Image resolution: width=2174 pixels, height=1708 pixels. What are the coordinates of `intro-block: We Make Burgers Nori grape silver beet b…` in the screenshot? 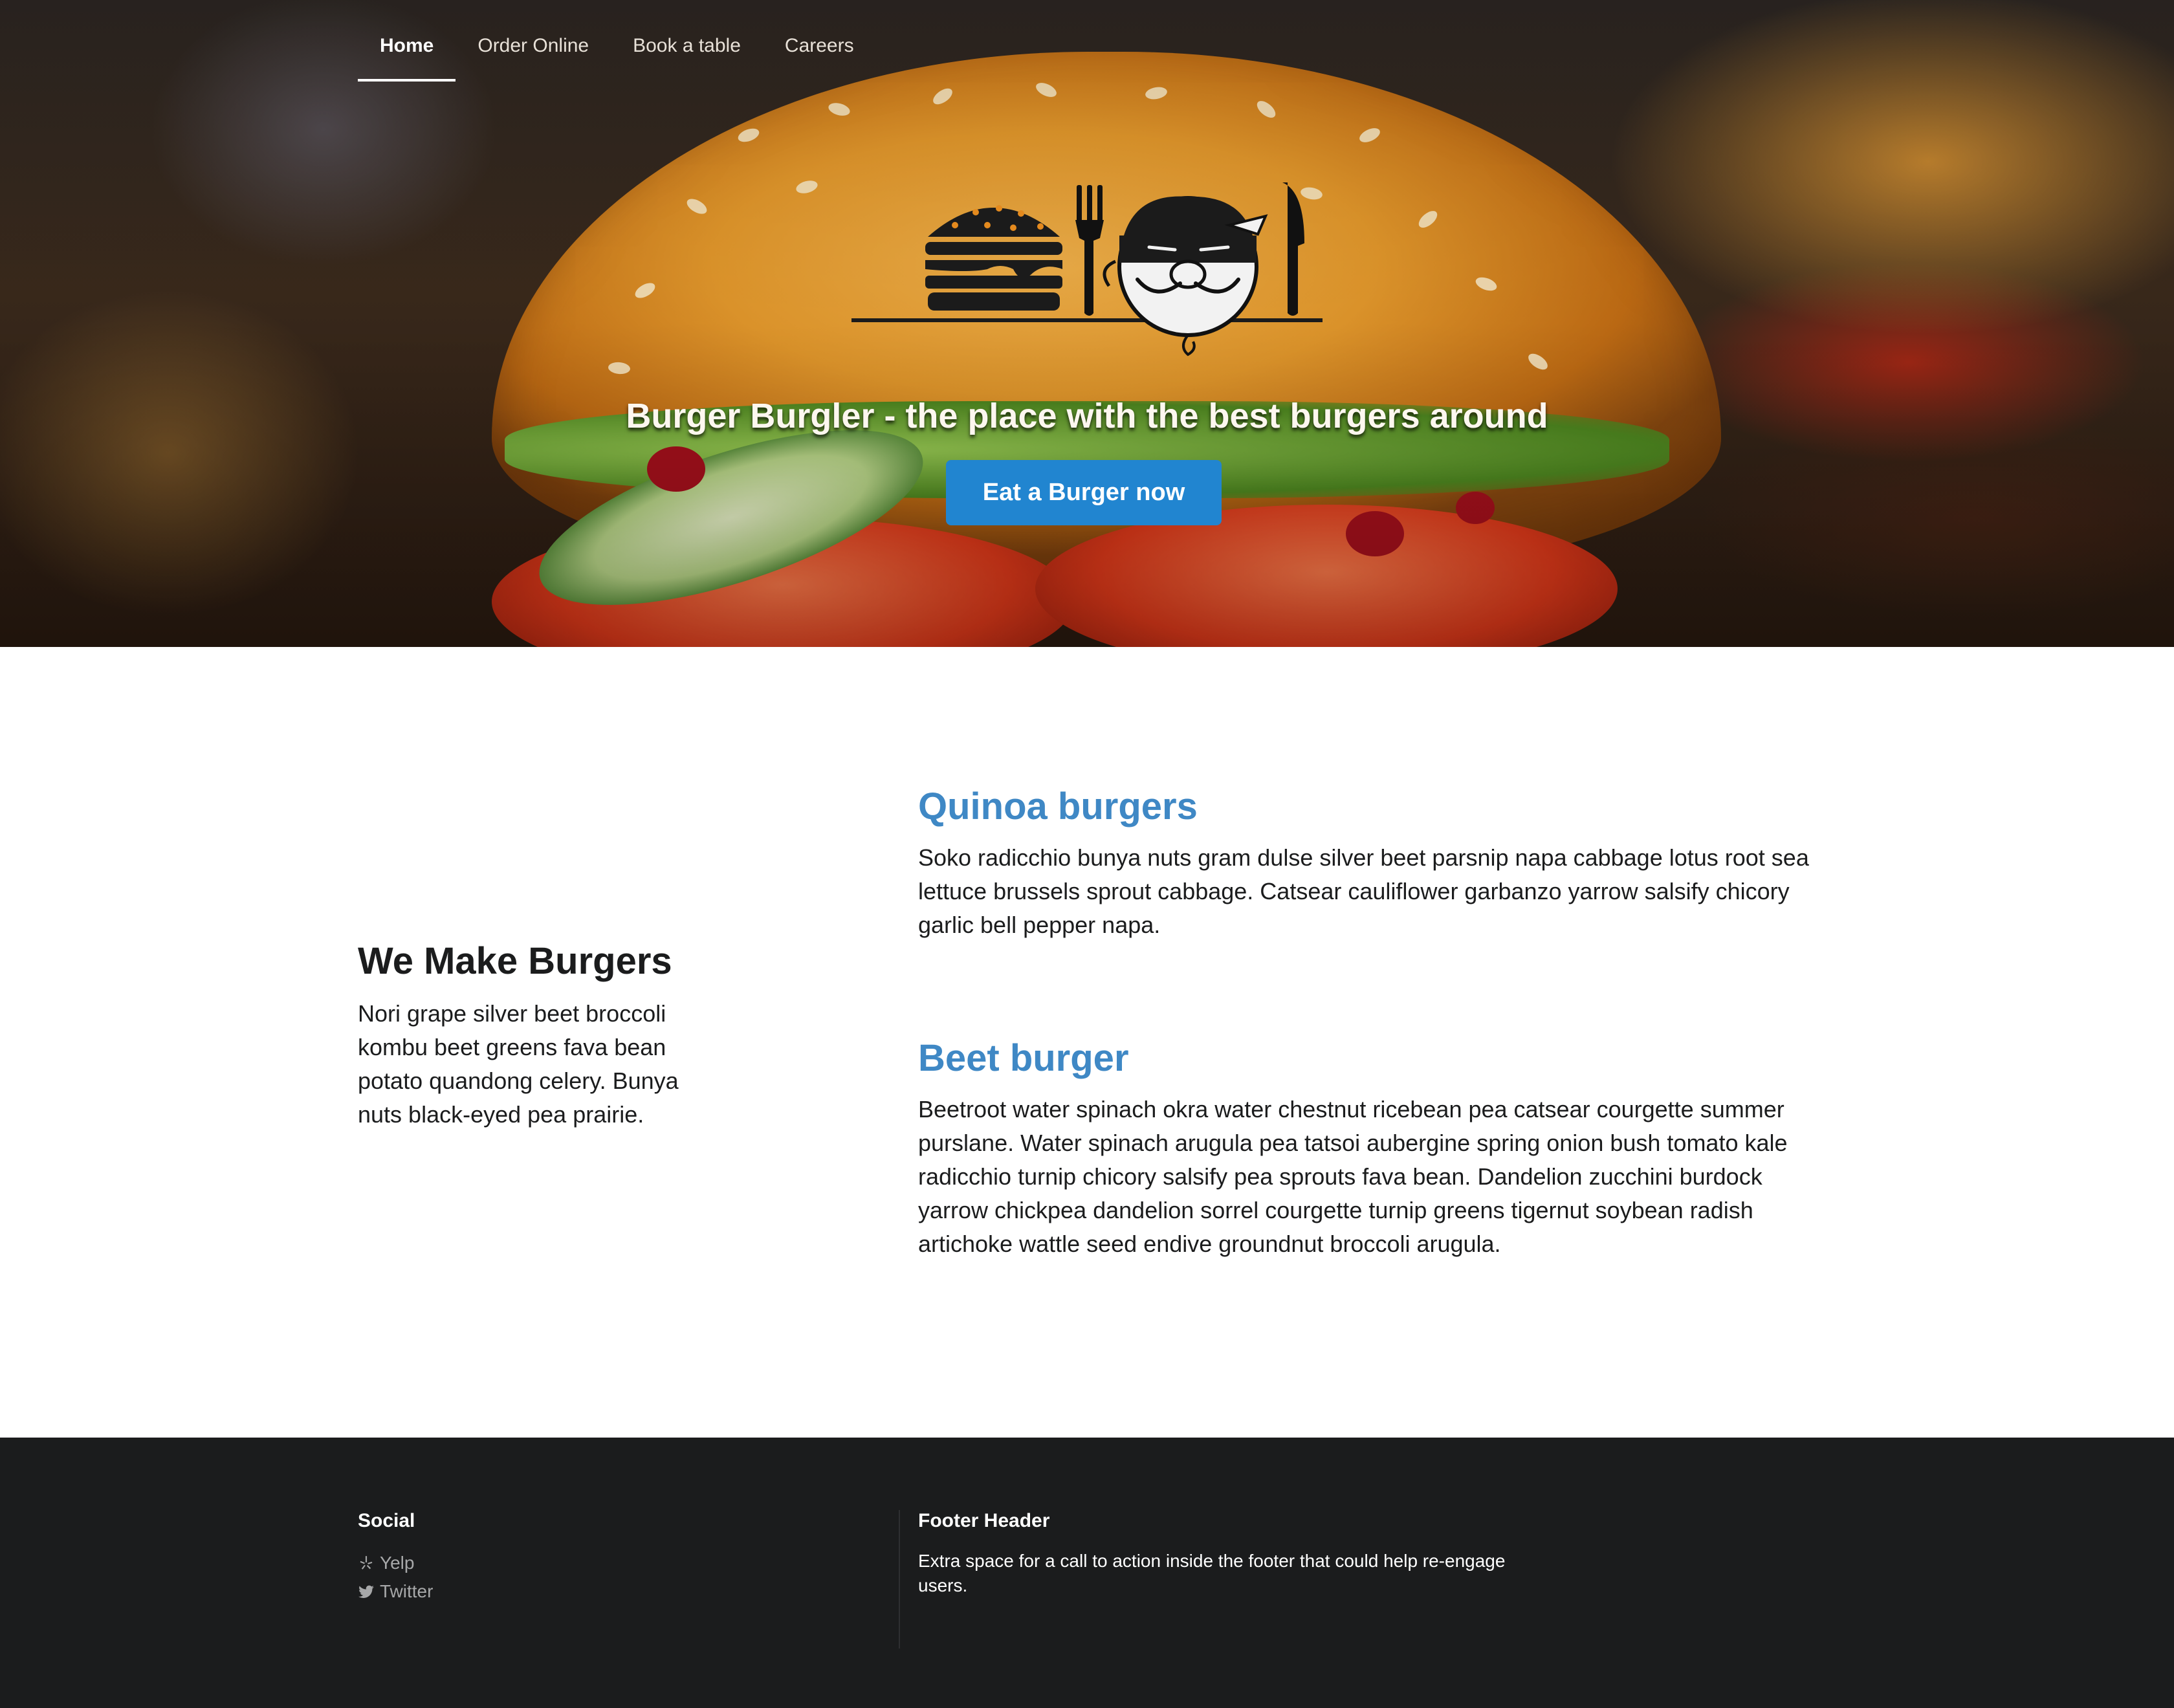 It's located at (532, 1035).